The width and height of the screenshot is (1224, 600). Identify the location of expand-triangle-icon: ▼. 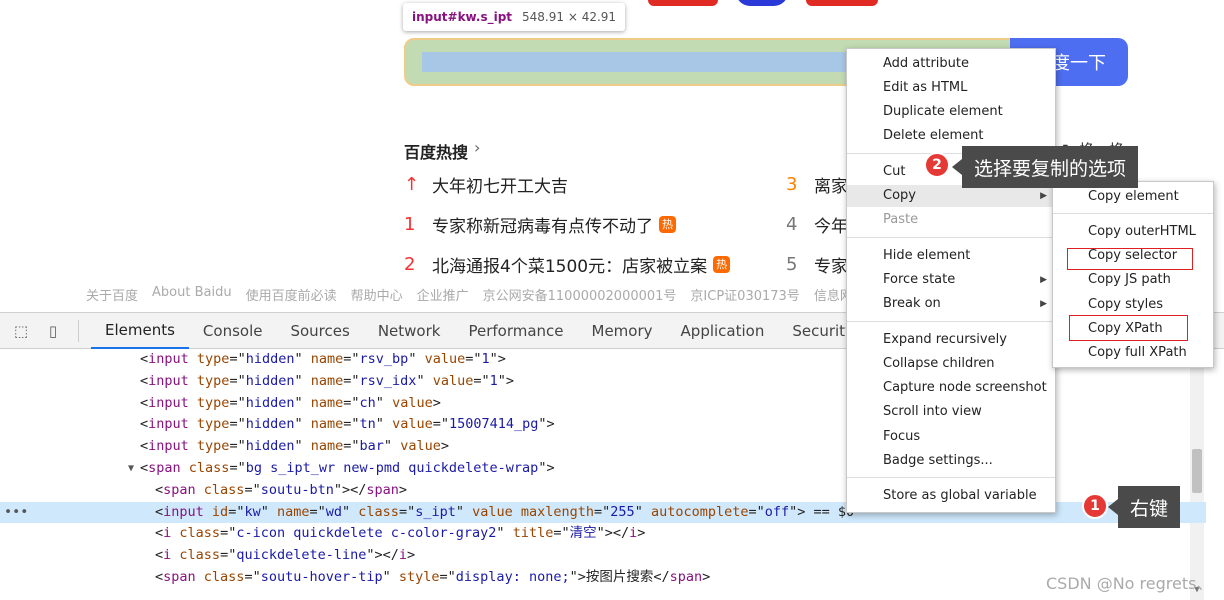
(131, 469).